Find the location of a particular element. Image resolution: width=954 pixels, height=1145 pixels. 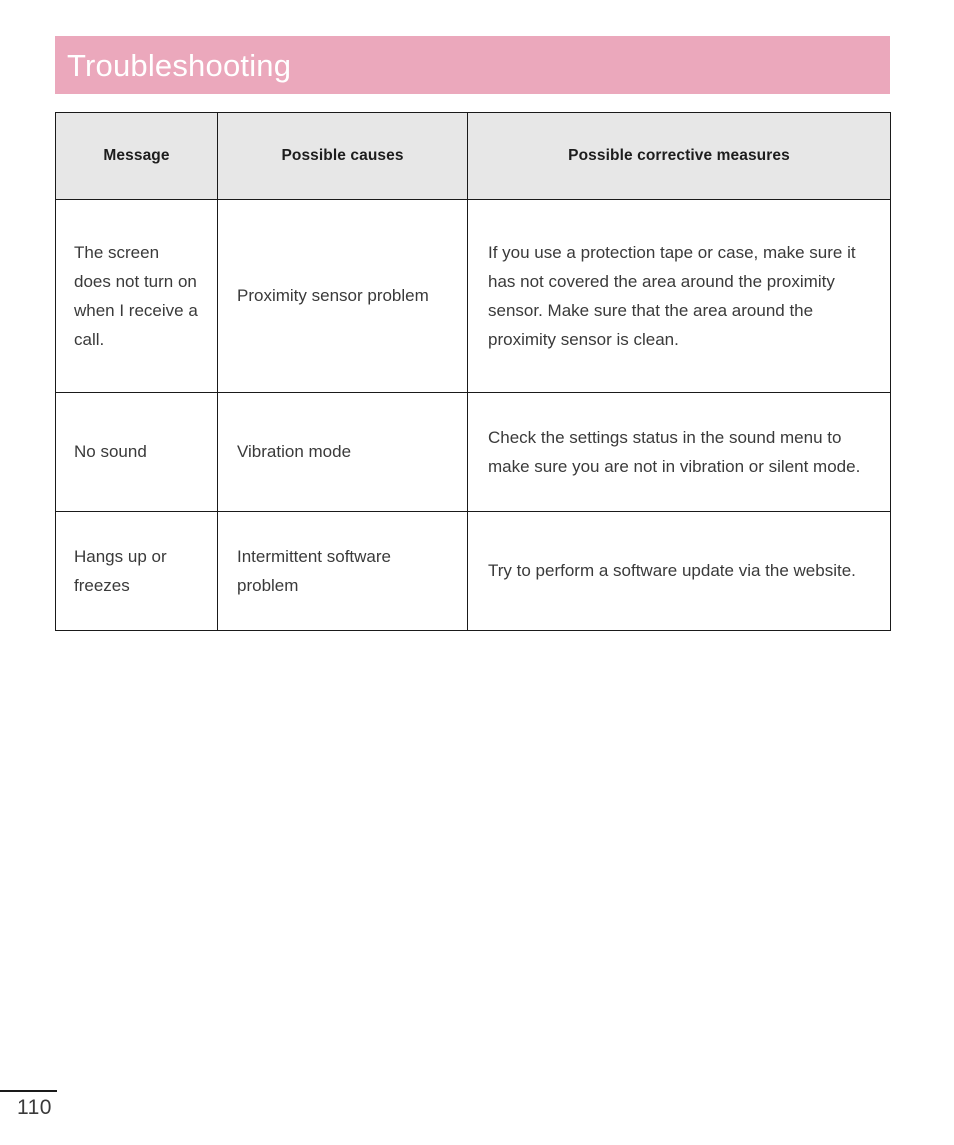

cell-message-text: No sound is located at coordinates (110, 452).